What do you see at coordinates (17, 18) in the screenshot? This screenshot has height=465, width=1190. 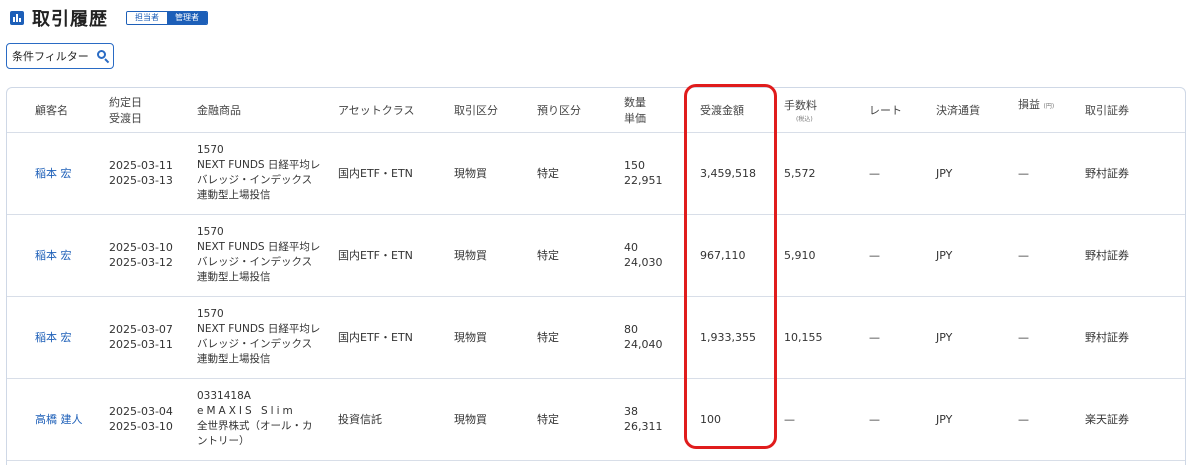 I see `chart-icon` at bounding box center [17, 18].